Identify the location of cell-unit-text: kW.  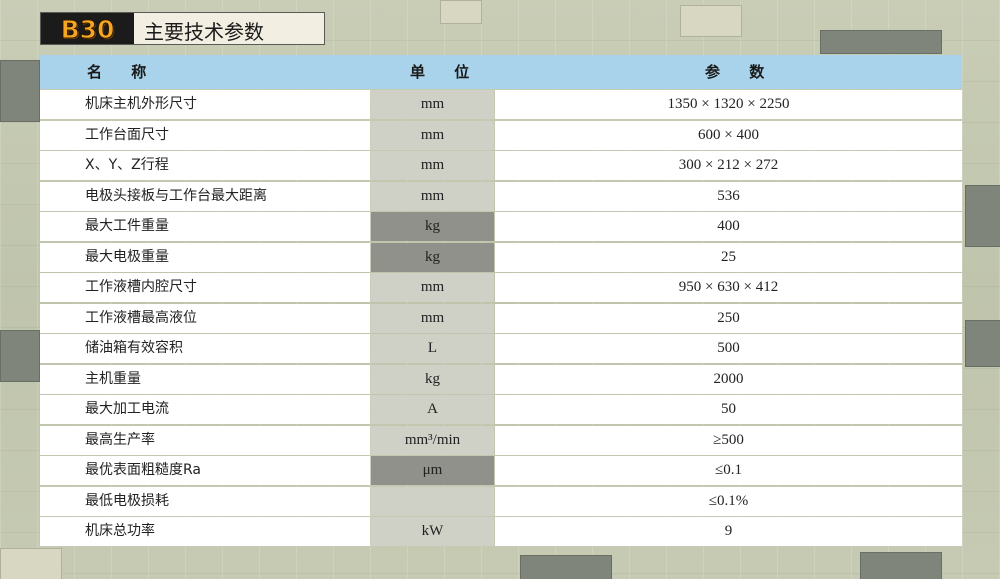
(432, 531).